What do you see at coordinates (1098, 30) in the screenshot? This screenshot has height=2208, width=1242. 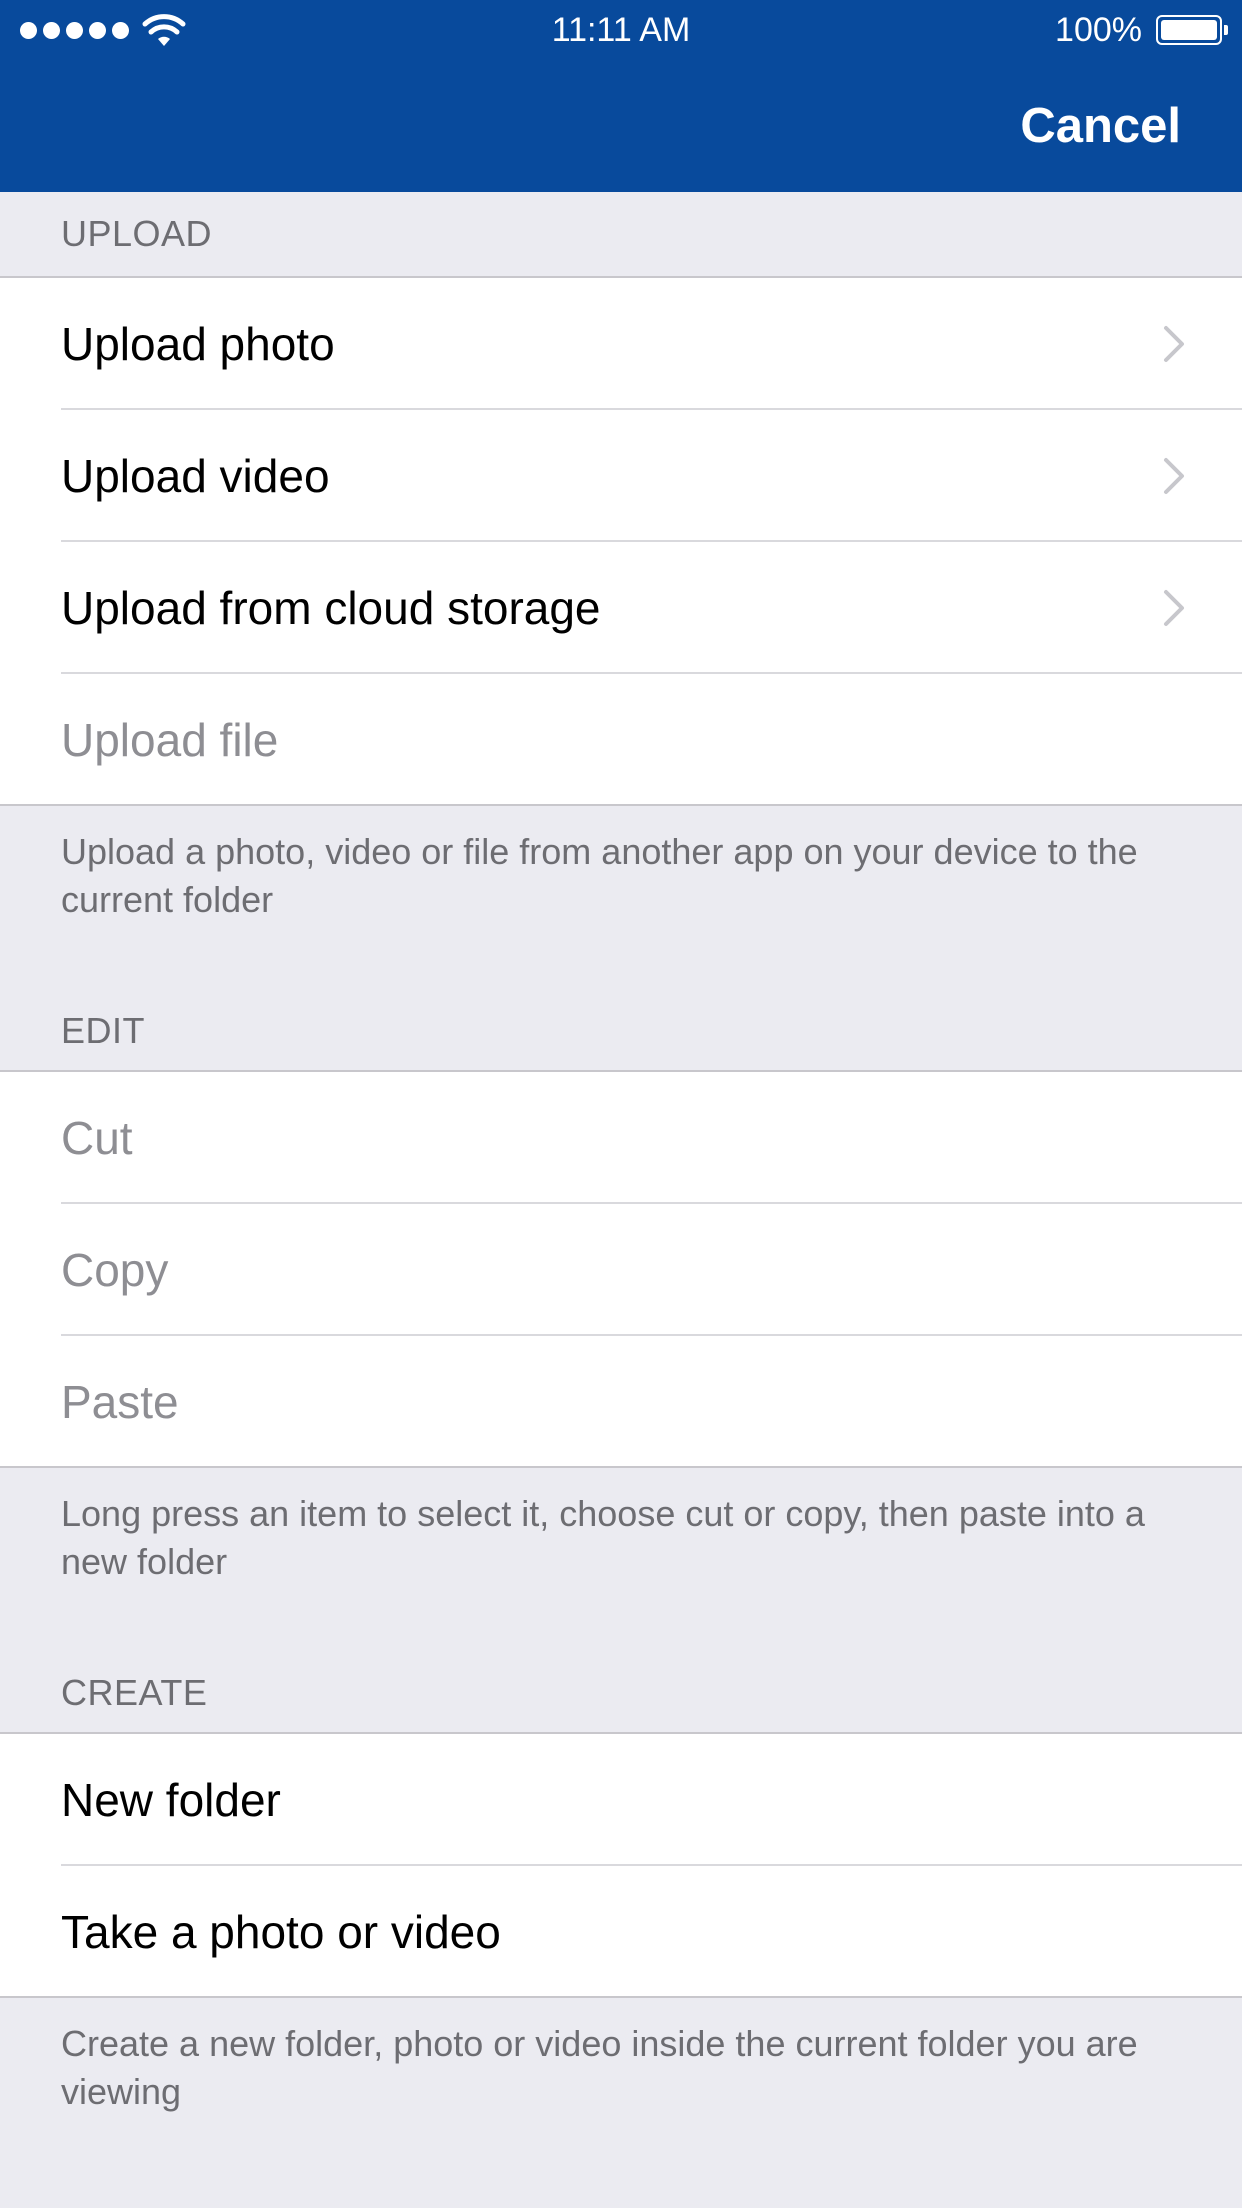 I see `battery-percent: 100%` at bounding box center [1098, 30].